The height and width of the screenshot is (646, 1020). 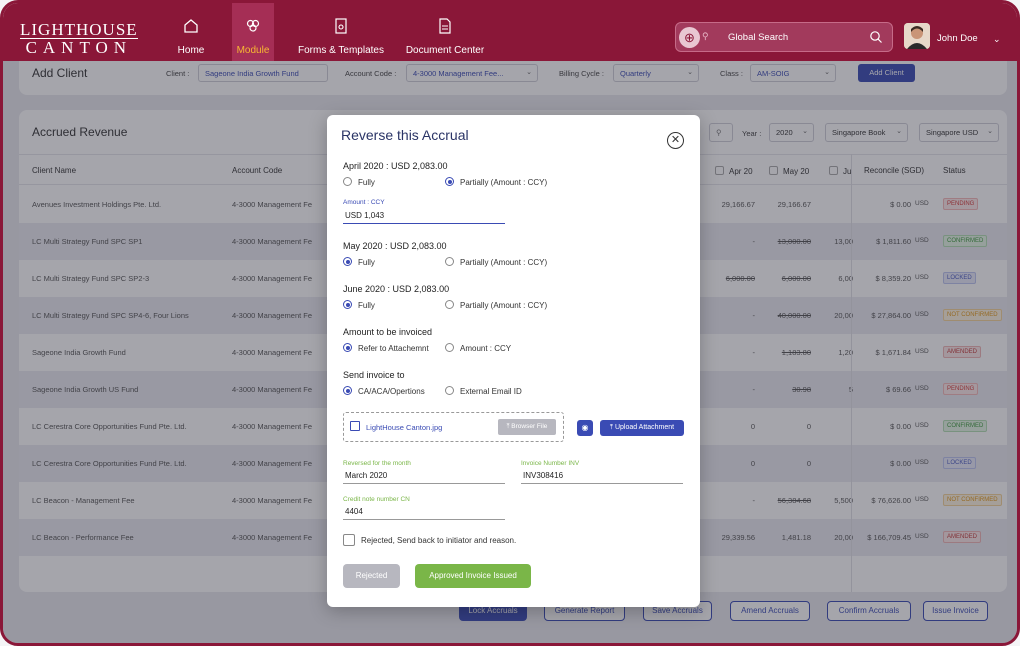 What do you see at coordinates (689, 37) in the screenshot?
I see `globe-icon: ⊕` at bounding box center [689, 37].